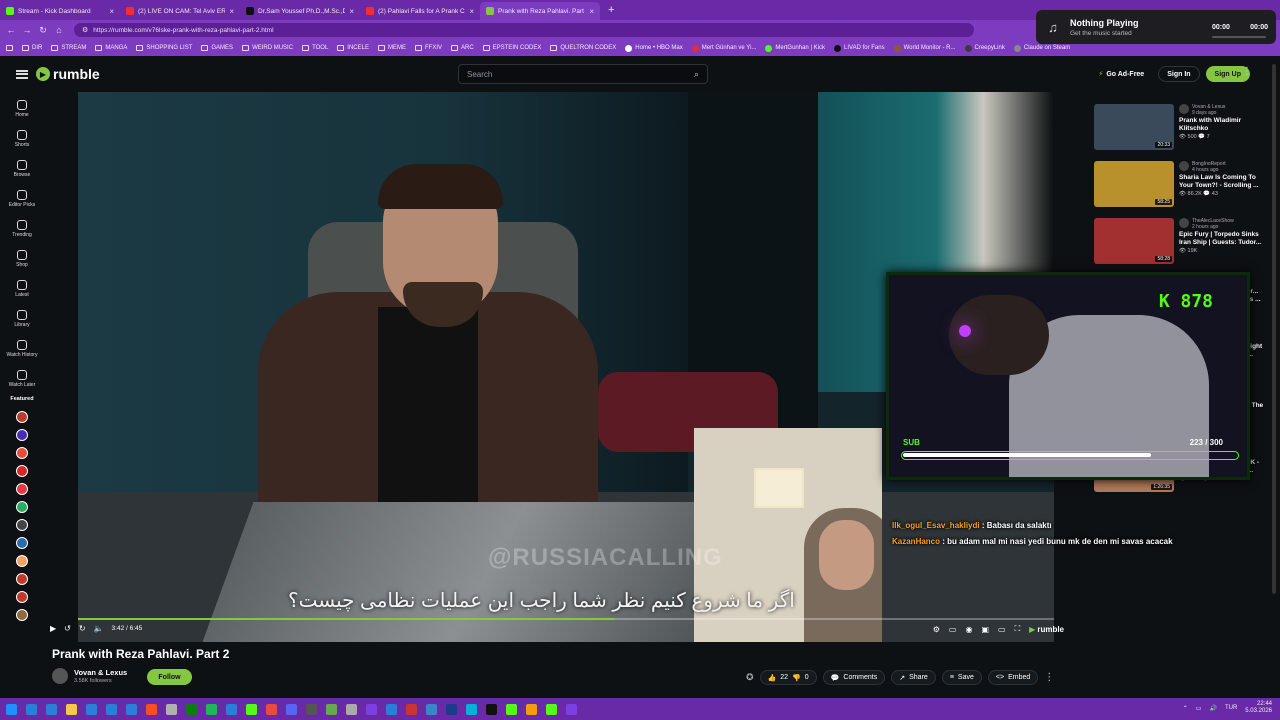 The height and width of the screenshot is (720, 1280). What do you see at coordinates (953, 629) in the screenshot?
I see `captions-icon: ▭` at bounding box center [953, 629].